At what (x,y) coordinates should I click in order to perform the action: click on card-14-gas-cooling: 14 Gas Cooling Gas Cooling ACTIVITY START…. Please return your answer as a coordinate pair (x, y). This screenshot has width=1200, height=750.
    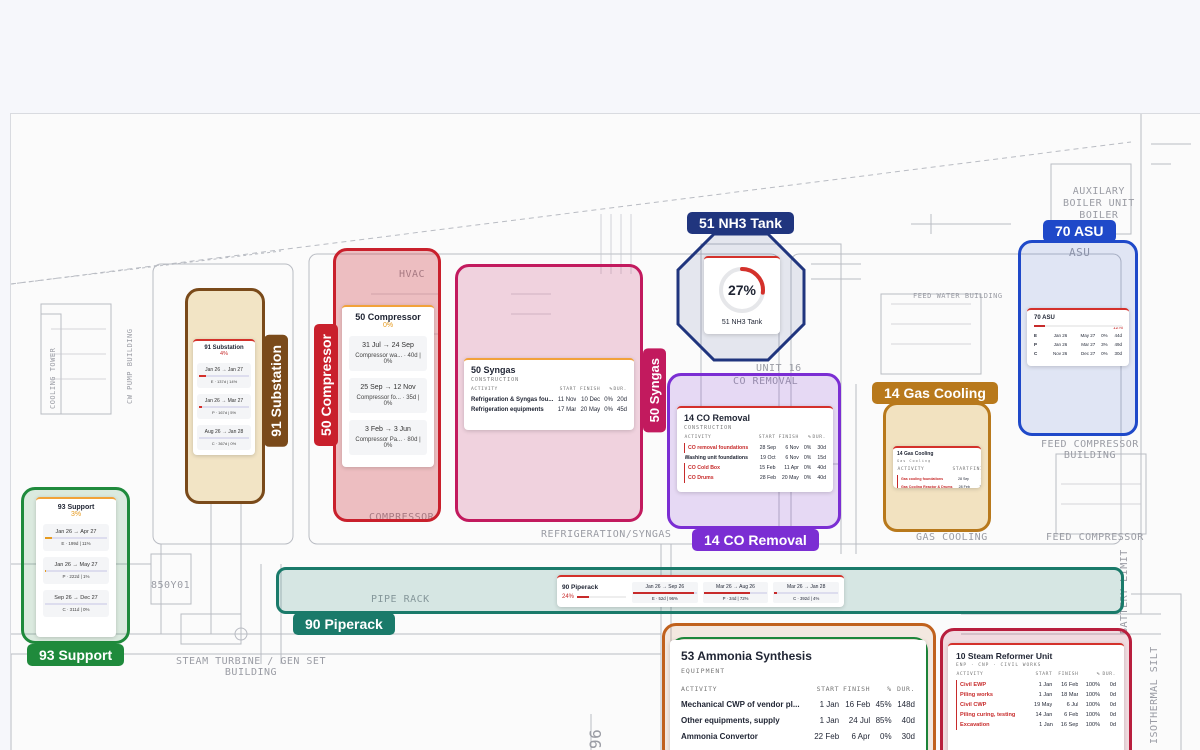
    Looking at the image, I should click on (937, 467).